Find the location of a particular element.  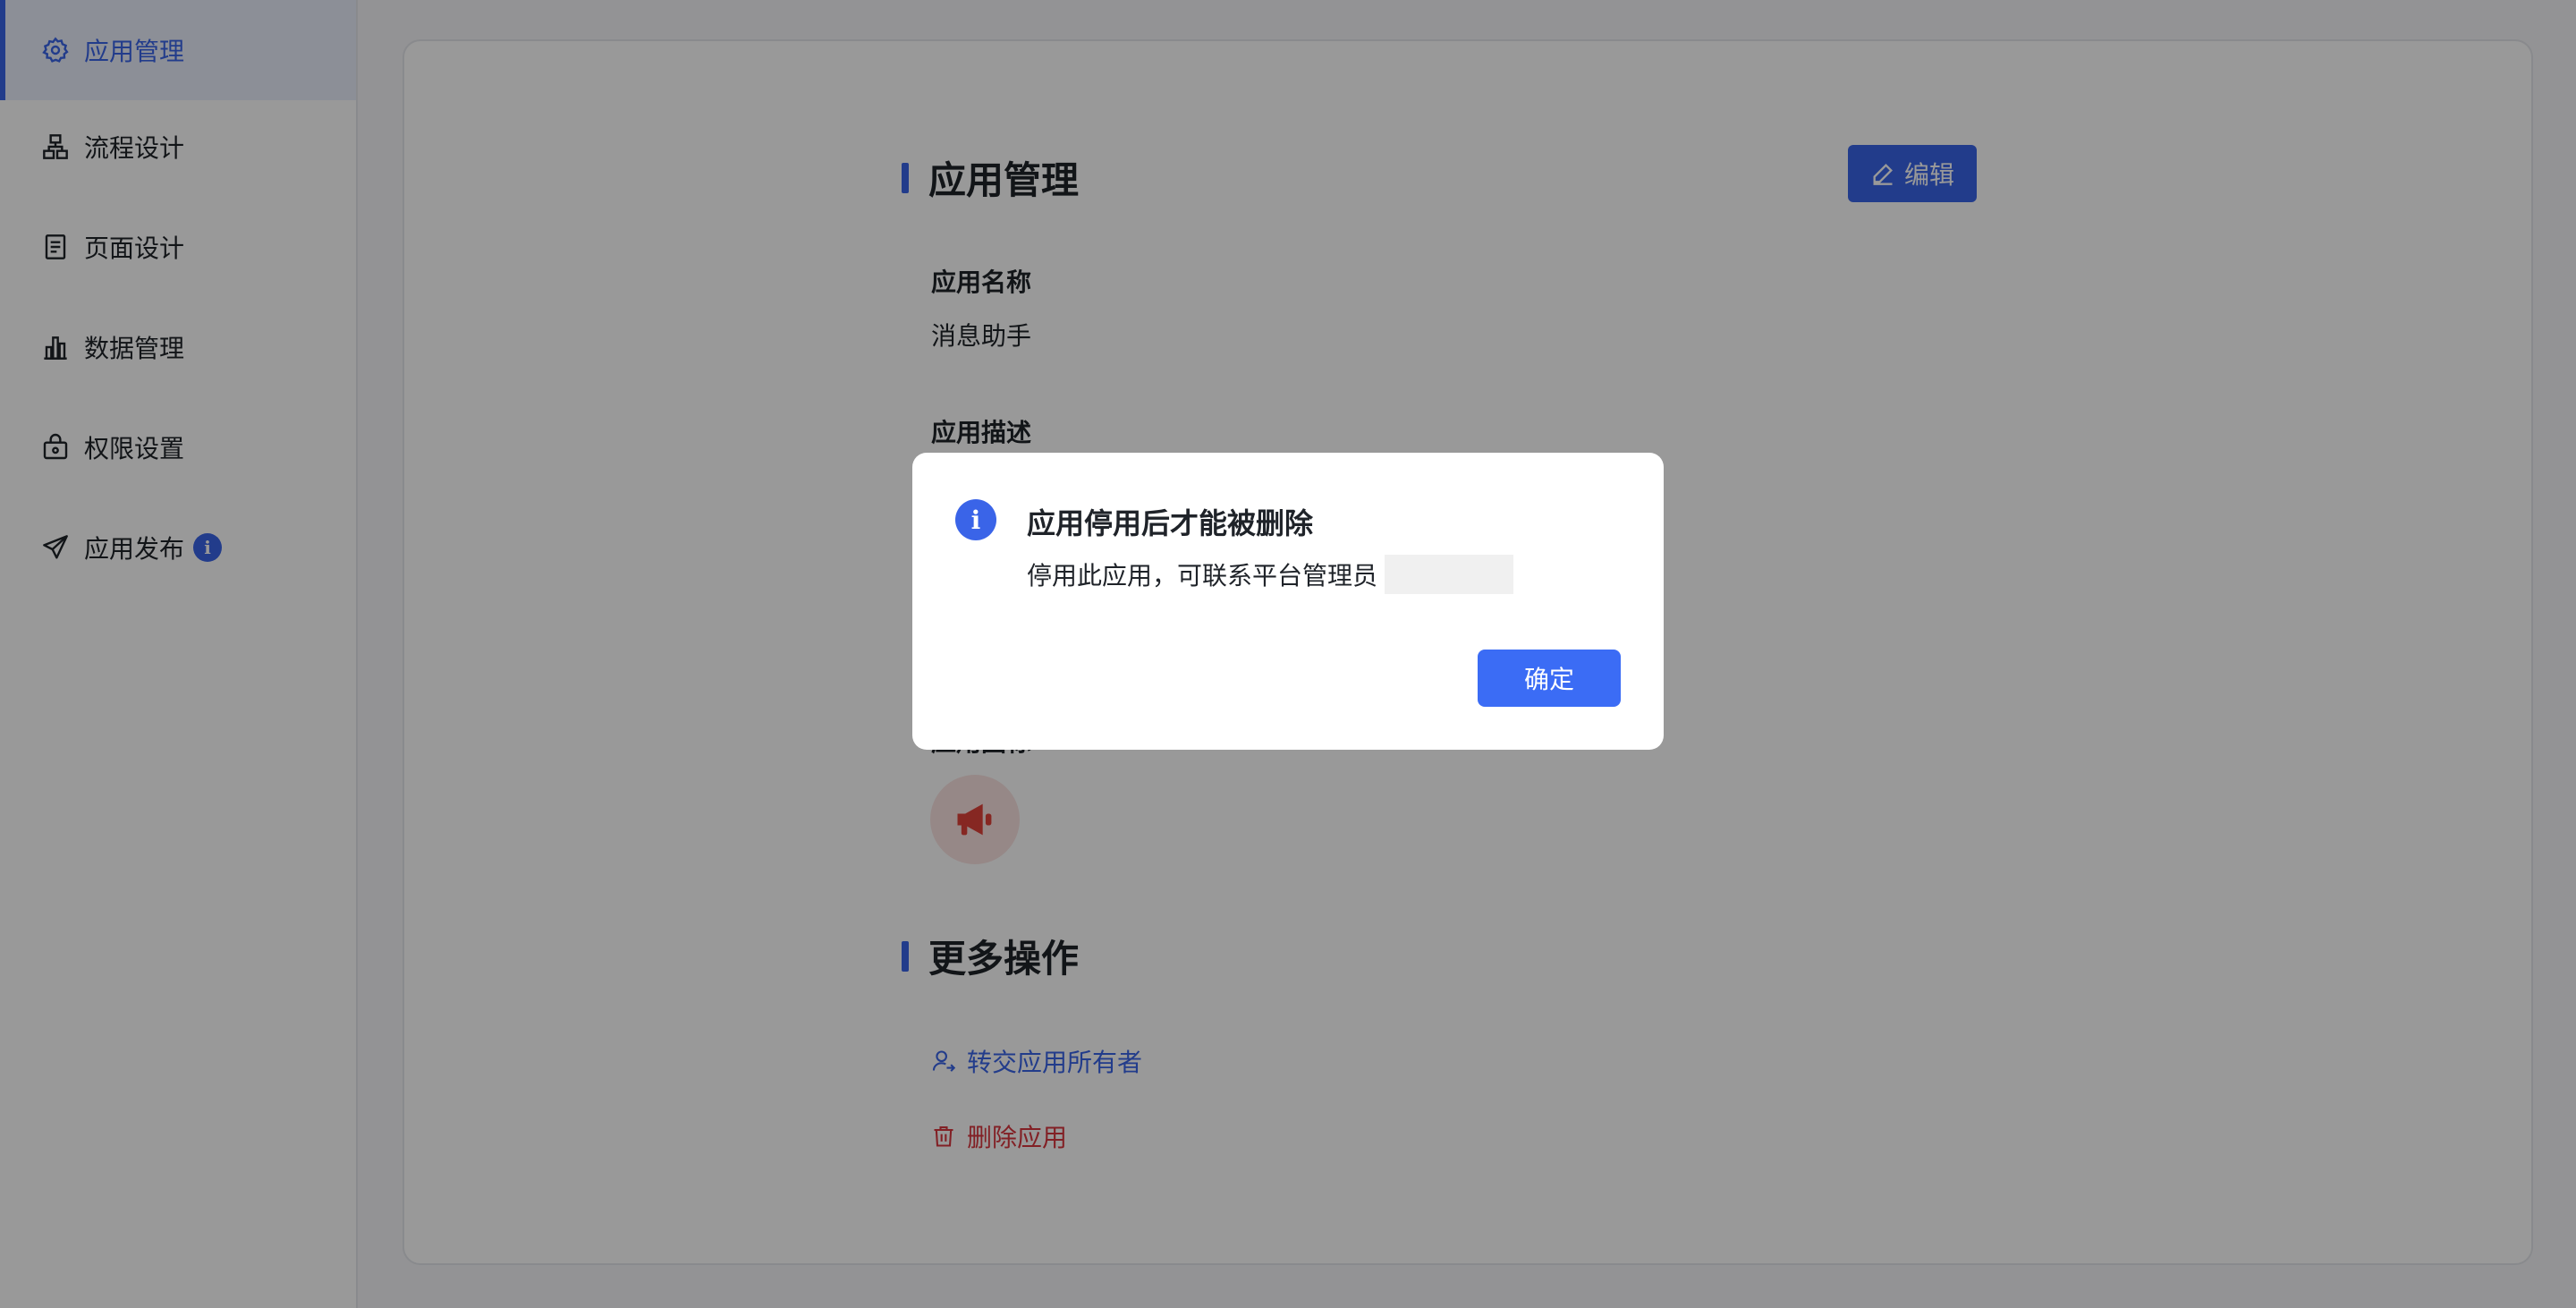

dialog-title: 应用停用后才能被删除 is located at coordinates (1170, 523).